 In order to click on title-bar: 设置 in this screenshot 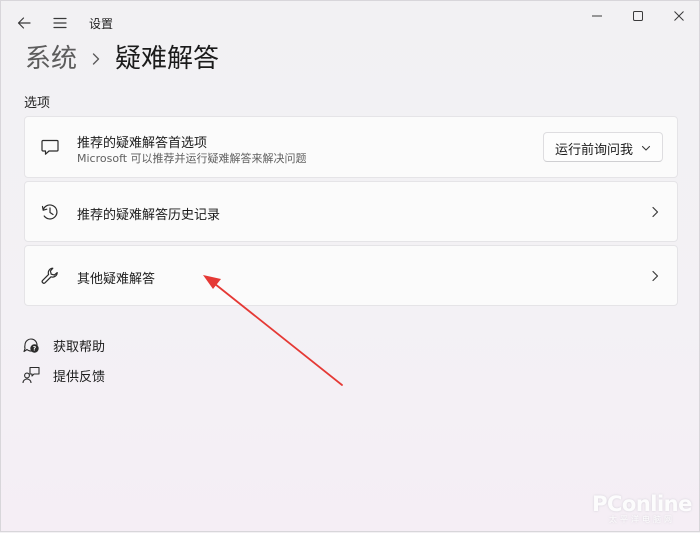, I will do `click(350, 21)`.